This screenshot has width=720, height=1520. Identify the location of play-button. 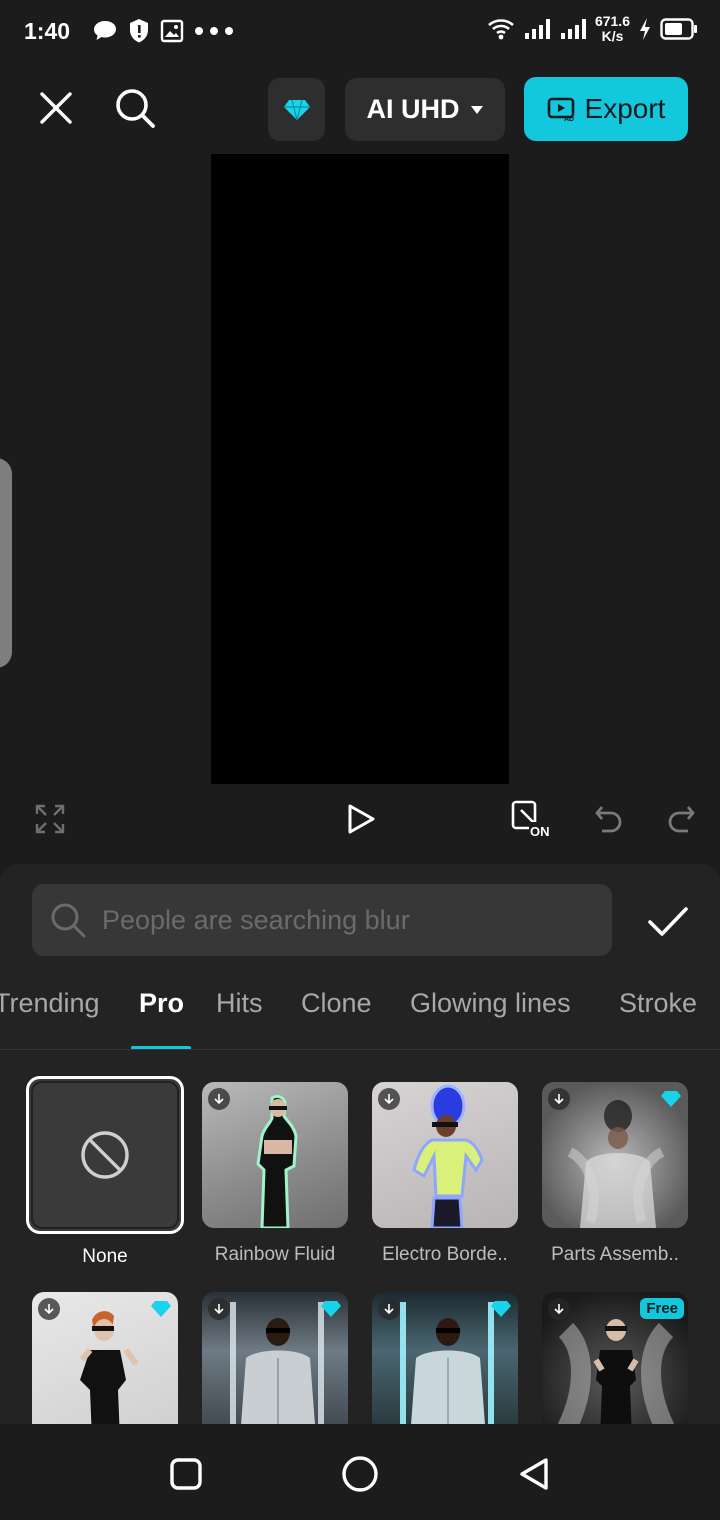
(361, 819).